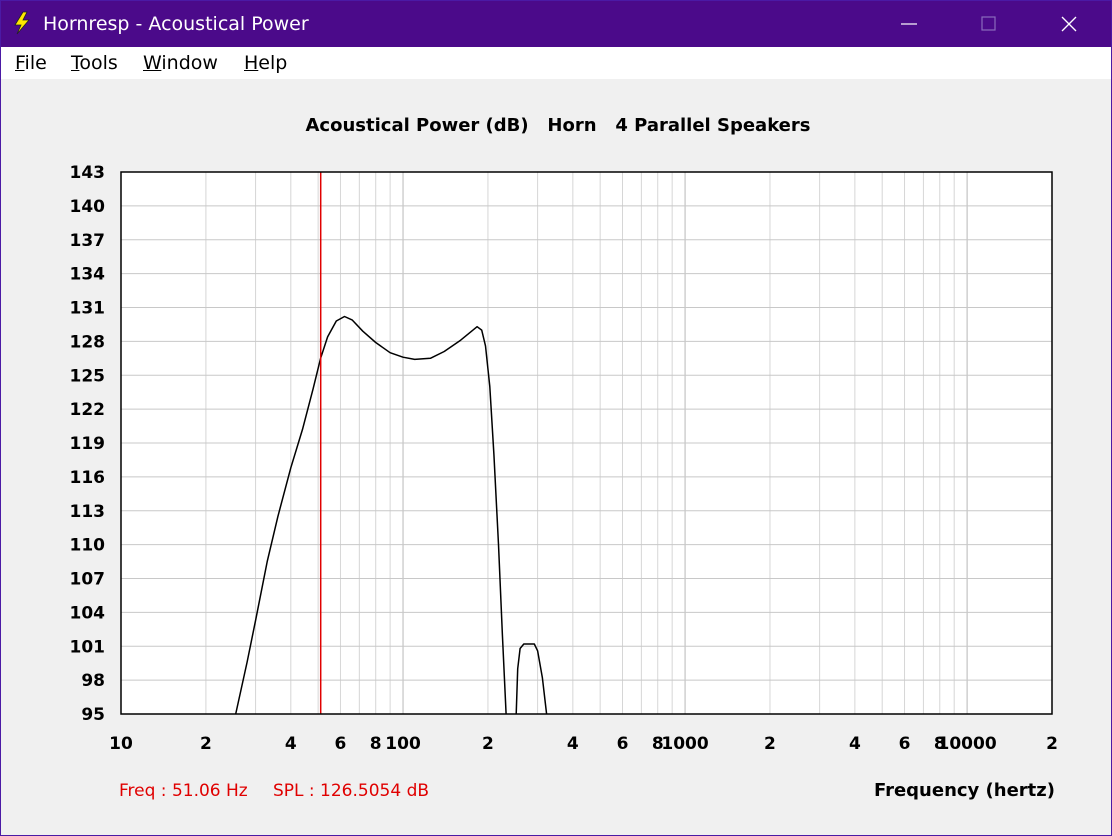  What do you see at coordinates (88, 207) in the screenshot?
I see `y-tick-label: 140` at bounding box center [88, 207].